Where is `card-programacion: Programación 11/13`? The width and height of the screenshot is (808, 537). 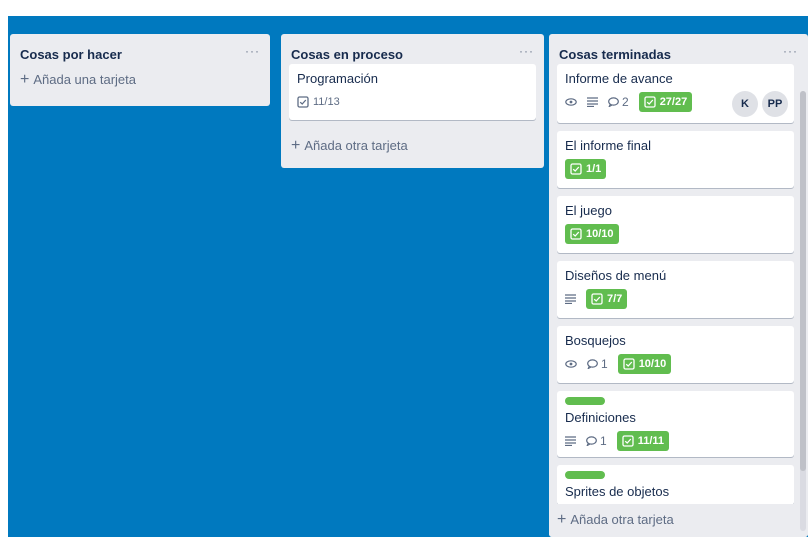
card-programacion: Programación 11/13 is located at coordinates (412, 92).